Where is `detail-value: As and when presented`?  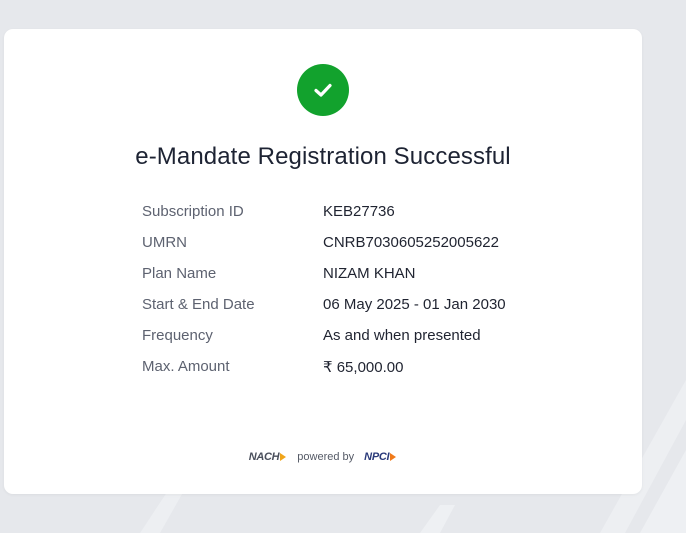
detail-value: As and when presented is located at coordinates (402, 335).